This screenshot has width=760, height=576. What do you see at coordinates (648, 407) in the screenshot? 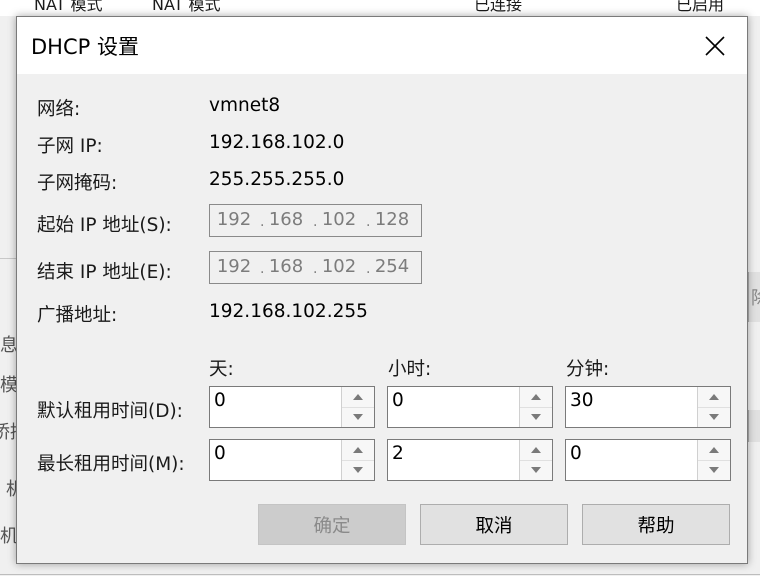
I see `default-lease-minutes-stepper: 30` at bounding box center [648, 407].